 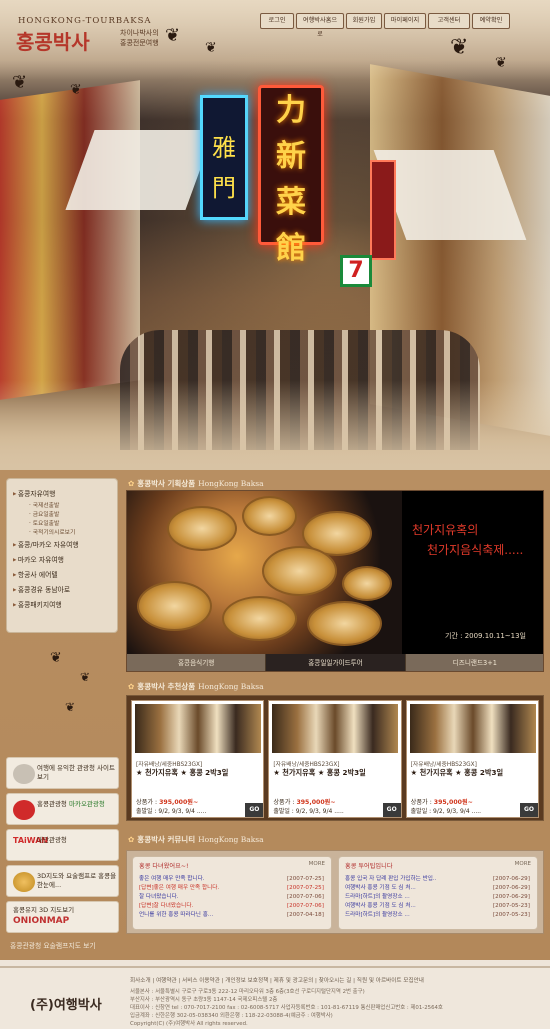 I want to click on taiwan-tourism-banner: TAiWAN 대만관광청, so click(x=62, y=845).